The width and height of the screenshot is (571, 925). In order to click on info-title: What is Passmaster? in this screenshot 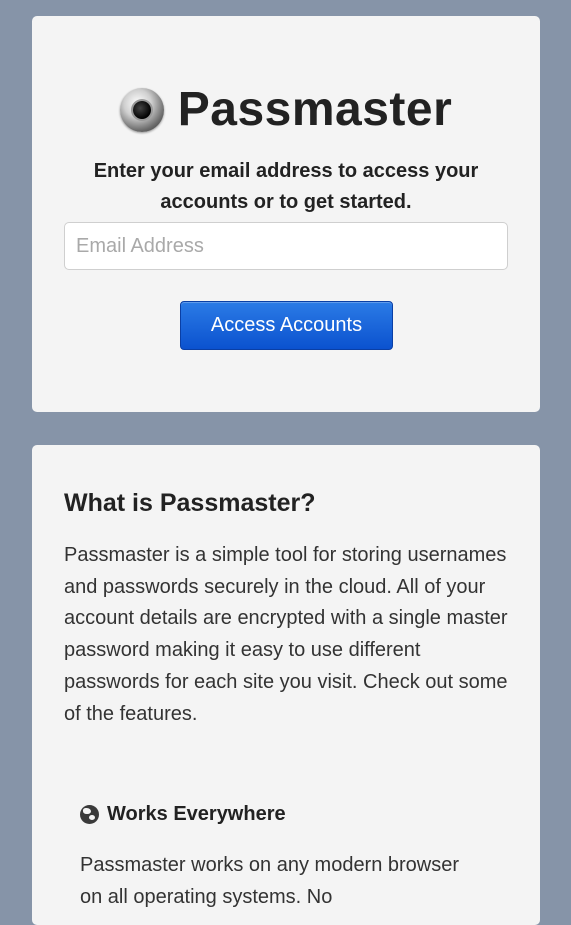, I will do `click(190, 503)`.